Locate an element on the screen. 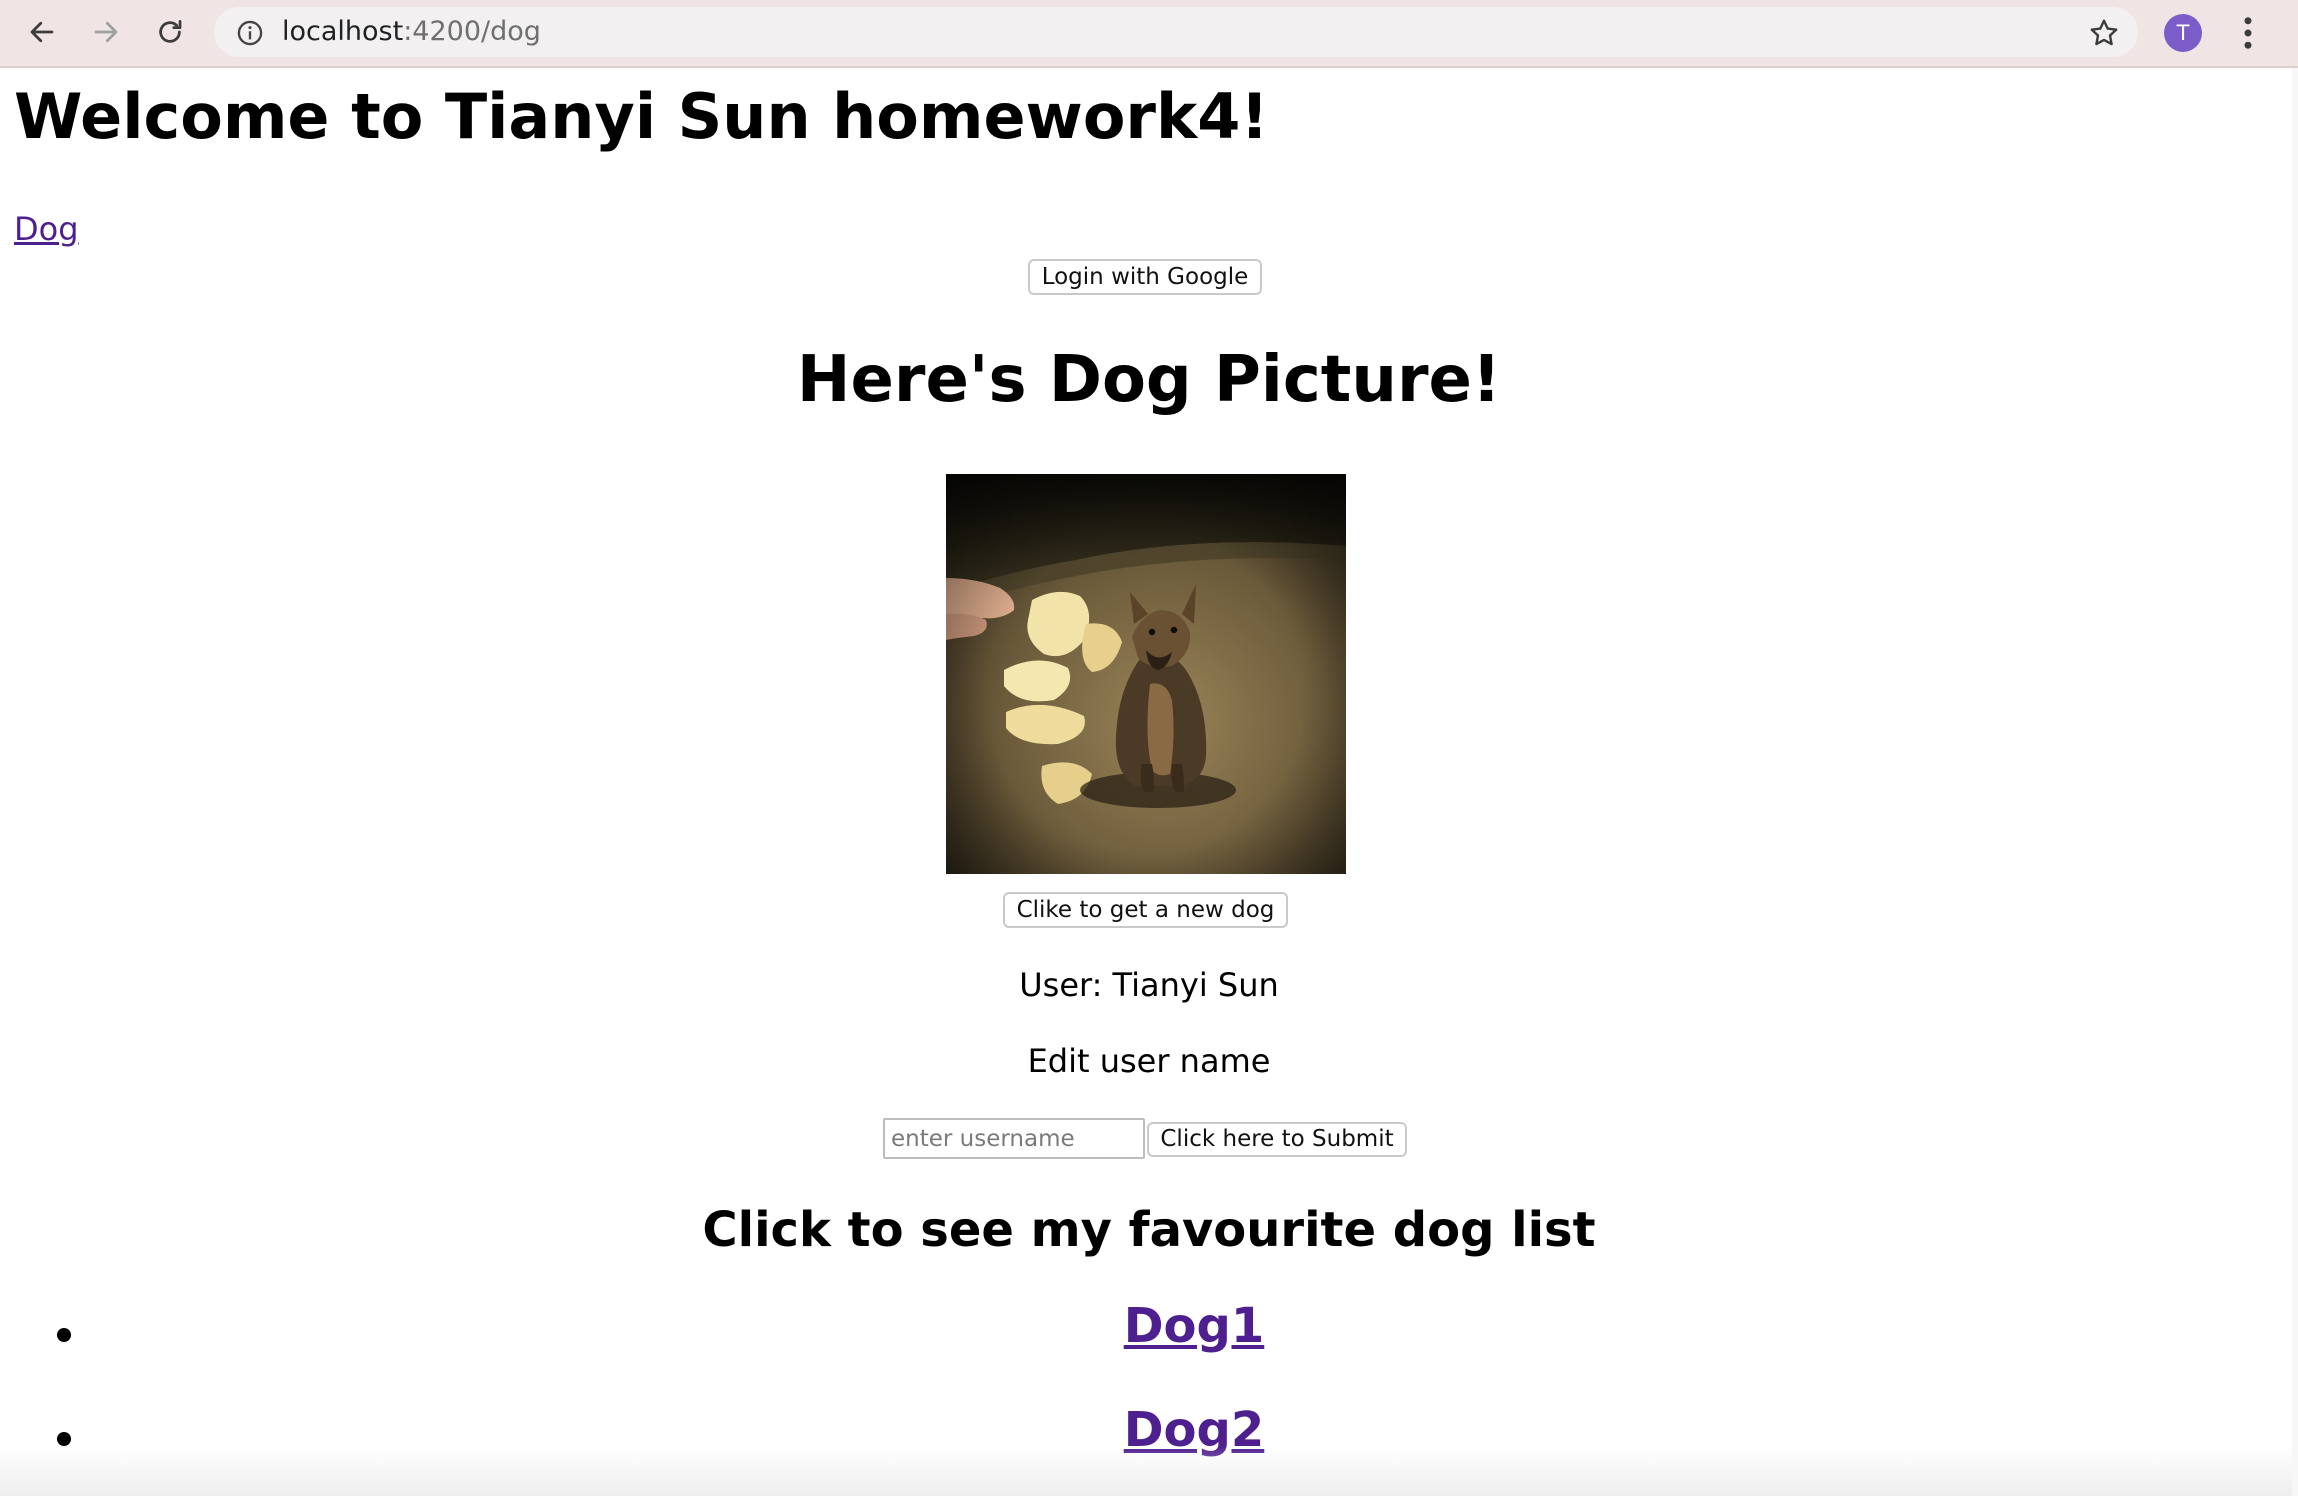 The height and width of the screenshot is (1496, 2298). url-host: localhost is located at coordinates (343, 31).